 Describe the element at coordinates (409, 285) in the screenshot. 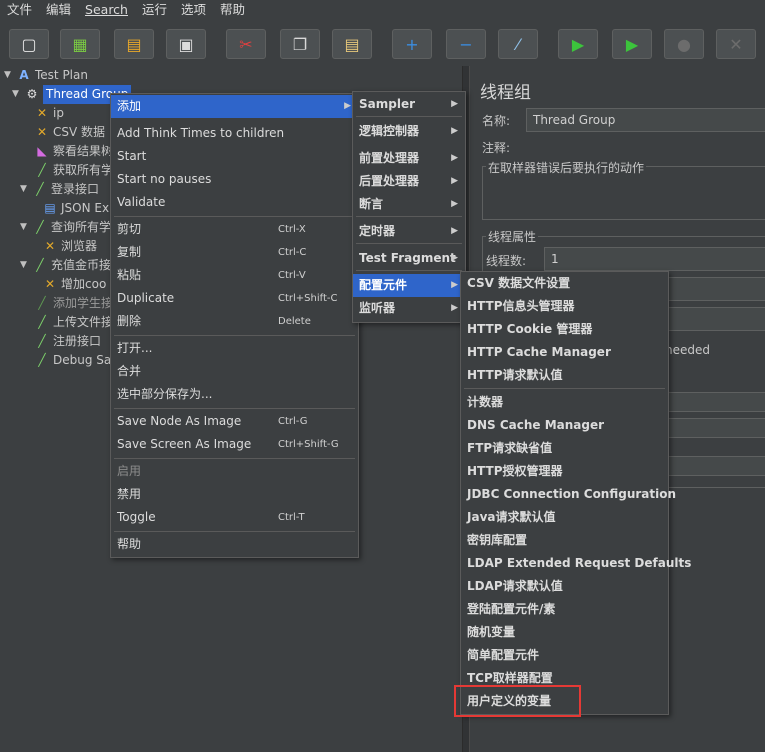

I see `add-menu-item: 配置元件 ▶` at that location.